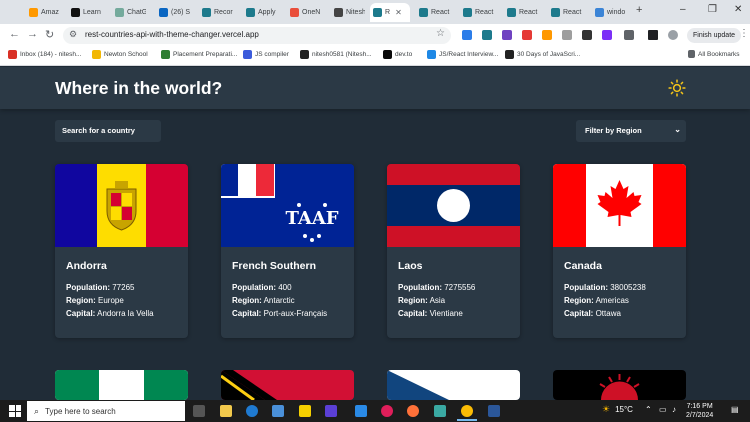 The height and width of the screenshot is (422, 750). What do you see at coordinates (699, 406) in the screenshot?
I see `clock-time: 7:16 PM` at bounding box center [699, 406].